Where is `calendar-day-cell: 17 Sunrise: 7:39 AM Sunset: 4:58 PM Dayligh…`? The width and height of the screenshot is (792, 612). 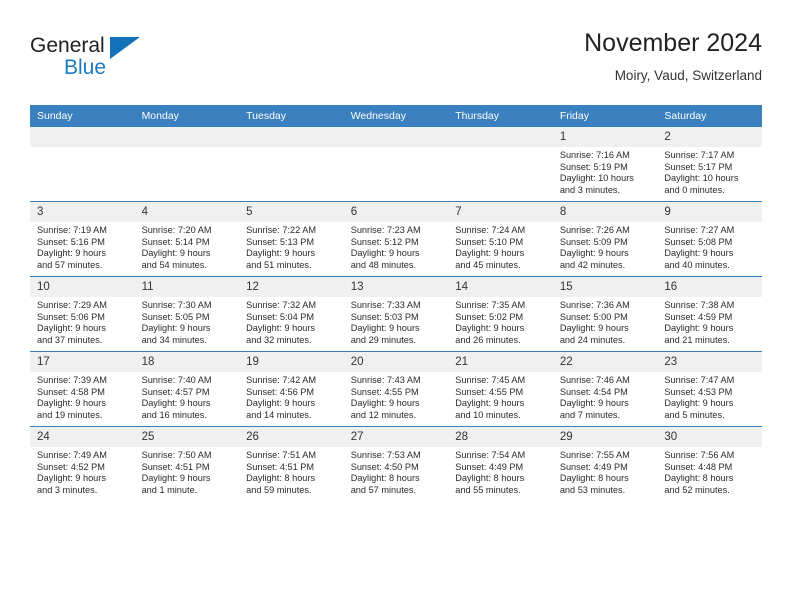 calendar-day-cell: 17 Sunrise: 7:39 AM Sunset: 4:58 PM Dayligh… is located at coordinates (82, 389).